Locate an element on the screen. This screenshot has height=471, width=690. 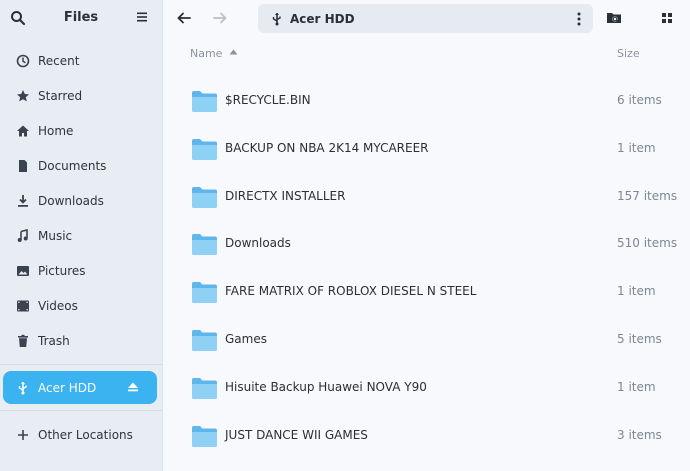
plus-icon is located at coordinates (23, 434).